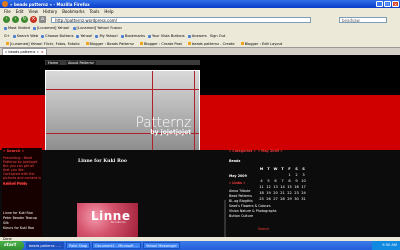 The width and height of the screenshot is (400, 250). Describe the element at coordinates (234, 161) in the screenshot. I see `category-link: Beadz` at that location.